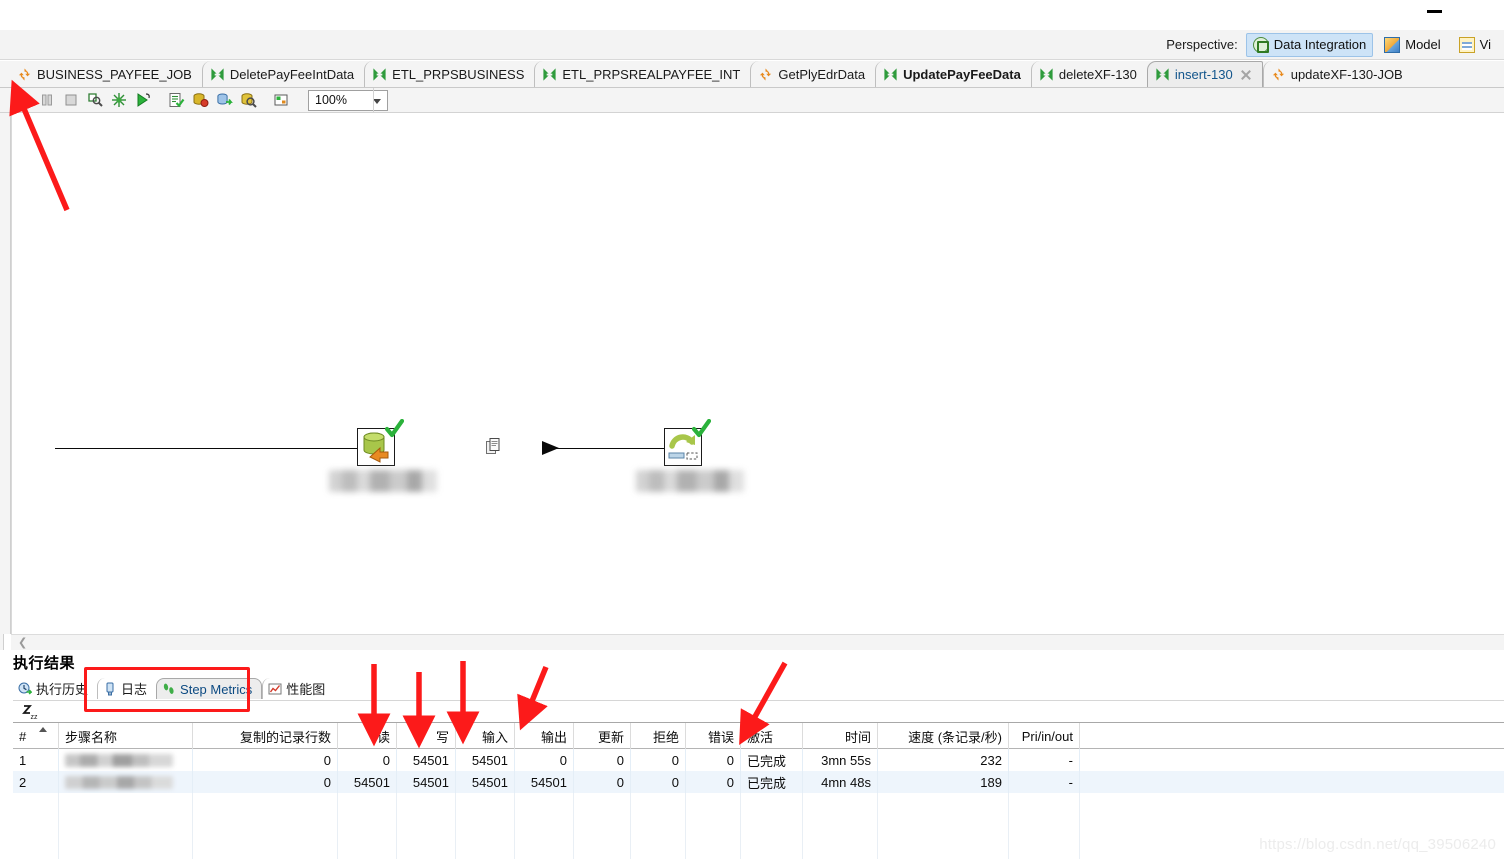  I want to click on column-header-input: 输入, so click(485, 736).